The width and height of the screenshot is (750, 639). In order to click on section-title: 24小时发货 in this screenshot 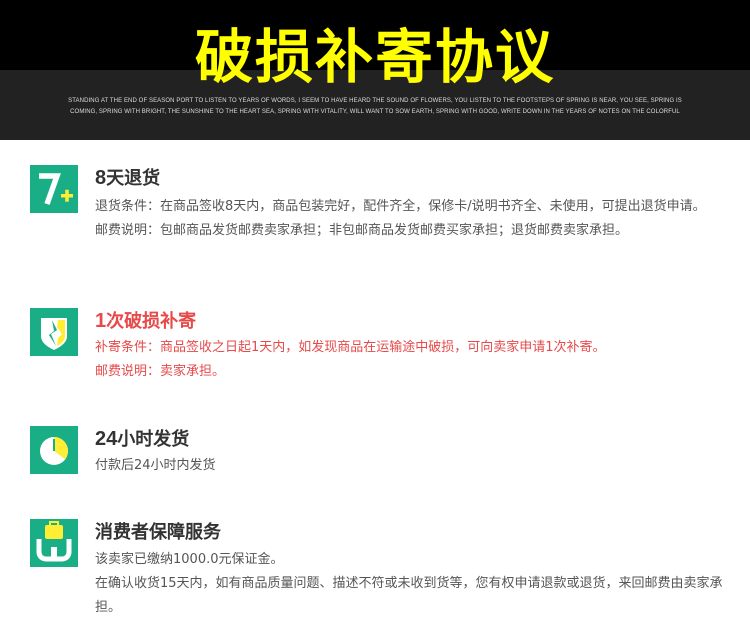, I will do `click(142, 439)`.